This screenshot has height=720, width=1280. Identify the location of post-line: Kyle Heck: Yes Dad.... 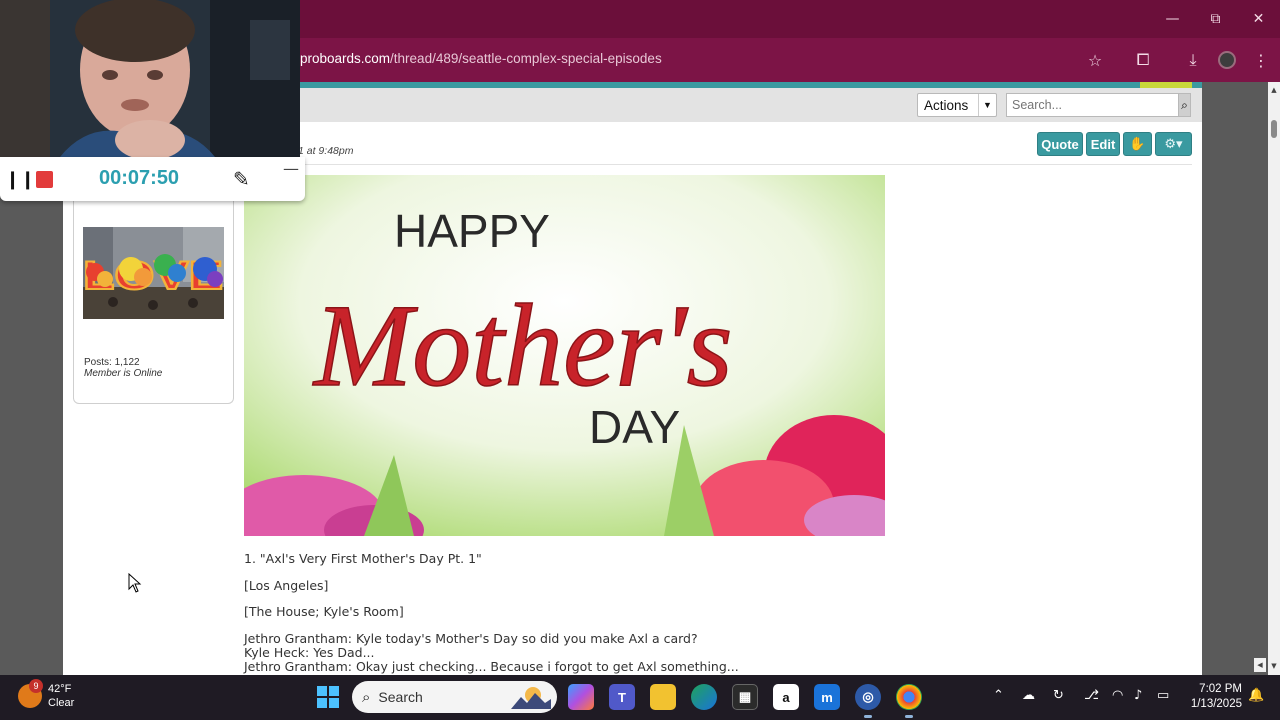
(309, 652).